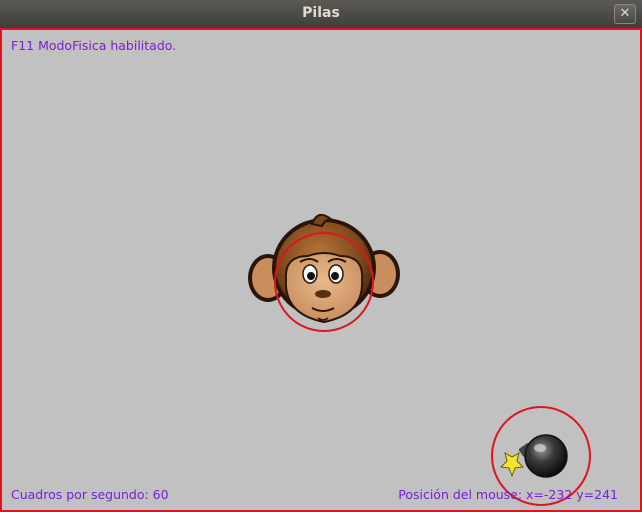 This screenshot has width=642, height=512. What do you see at coordinates (90, 494) in the screenshot?
I see `fps-counter: Cuadros por segundo: 60` at bounding box center [90, 494].